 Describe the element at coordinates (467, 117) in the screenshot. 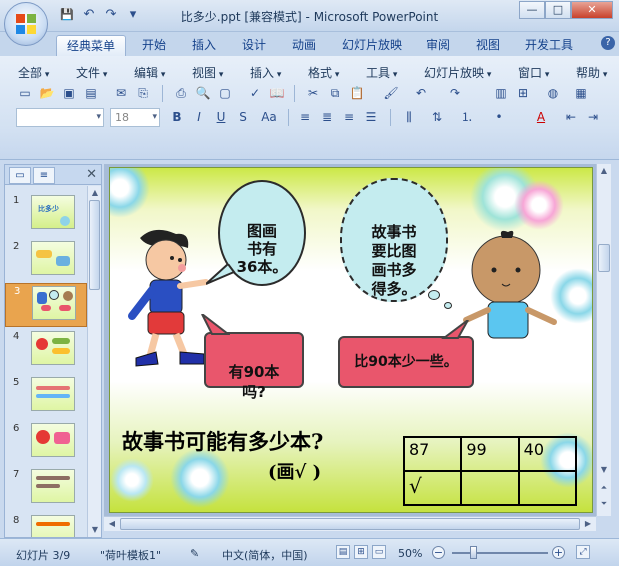

I see `numbering-icon: ⒈` at that location.